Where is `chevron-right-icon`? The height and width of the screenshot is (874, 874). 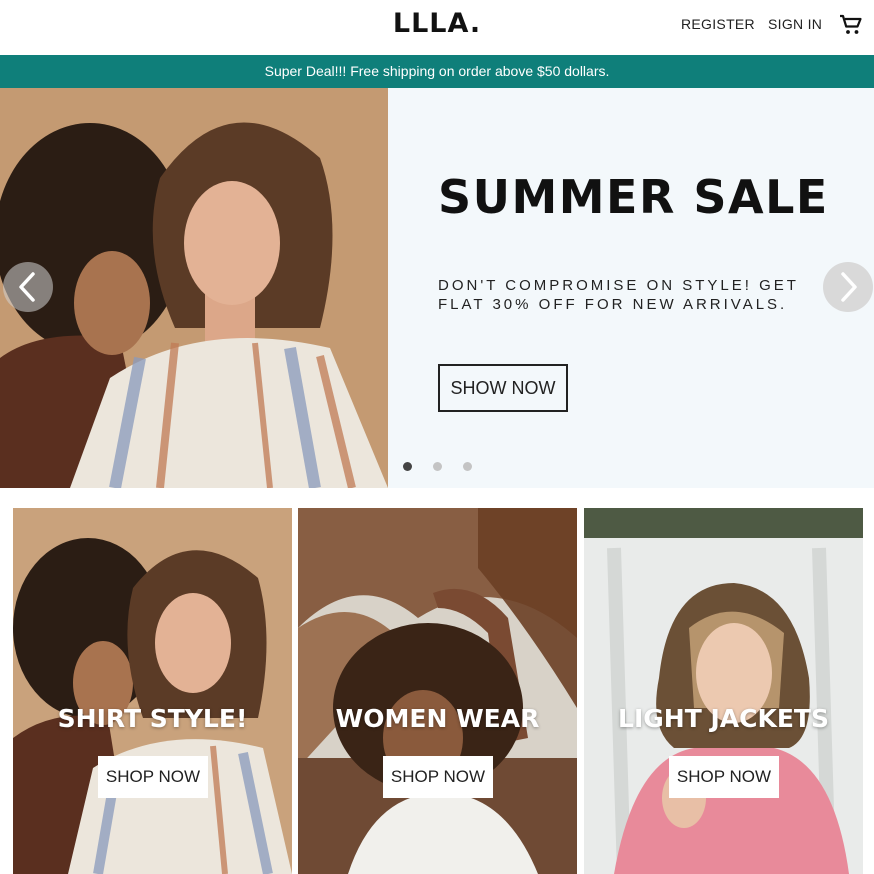
chevron-right-icon is located at coordinates (849, 287).